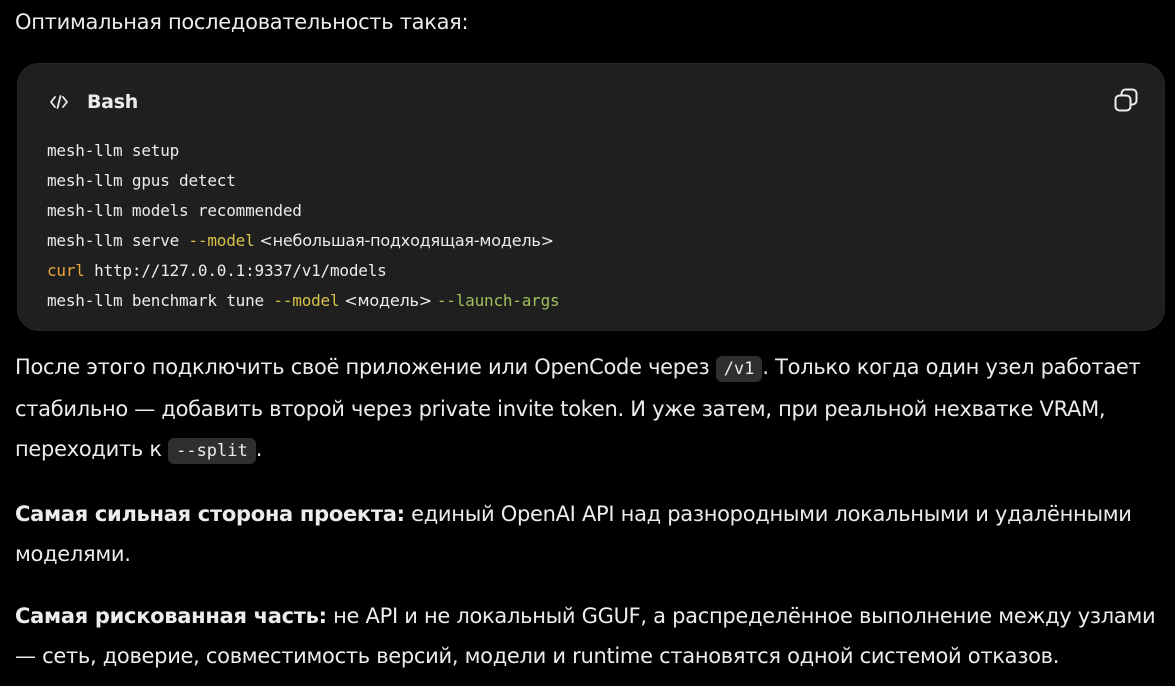 The image size is (1175, 686). I want to click on code-token: mesh-llm models recommended, so click(174, 210).